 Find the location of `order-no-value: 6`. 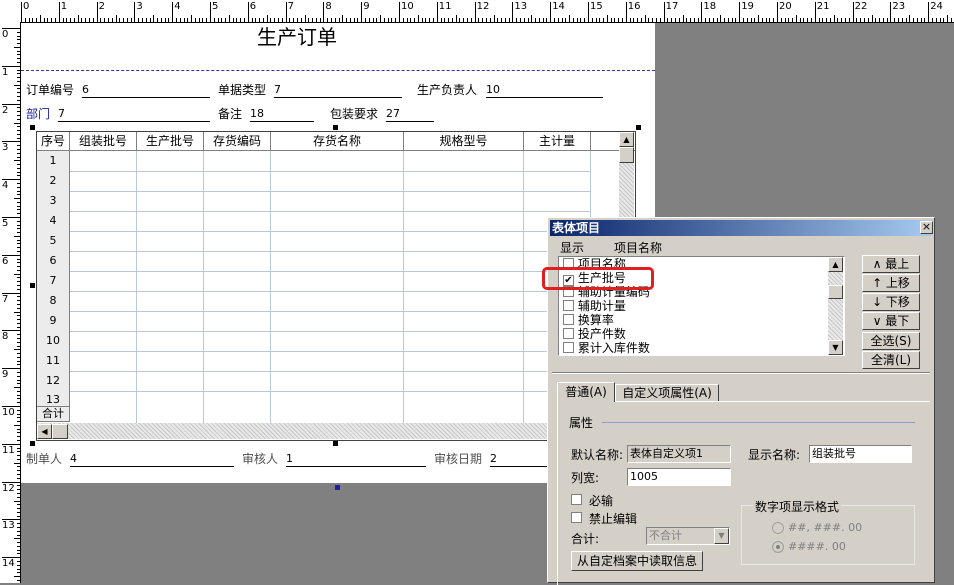

order-no-value: 6 is located at coordinates (146, 90).